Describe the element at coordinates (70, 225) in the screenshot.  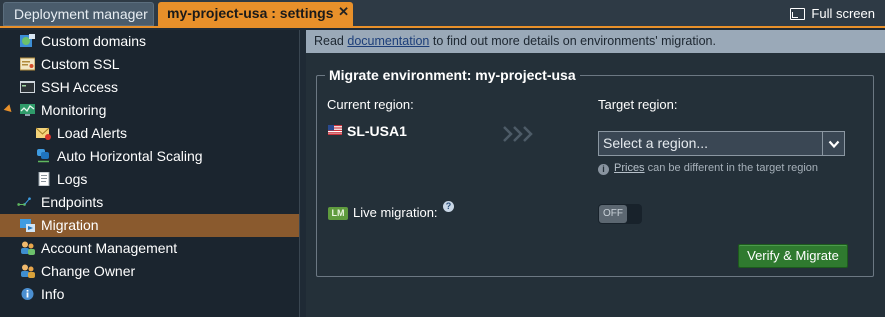
I see `sidebar-item-label: Migration` at that location.